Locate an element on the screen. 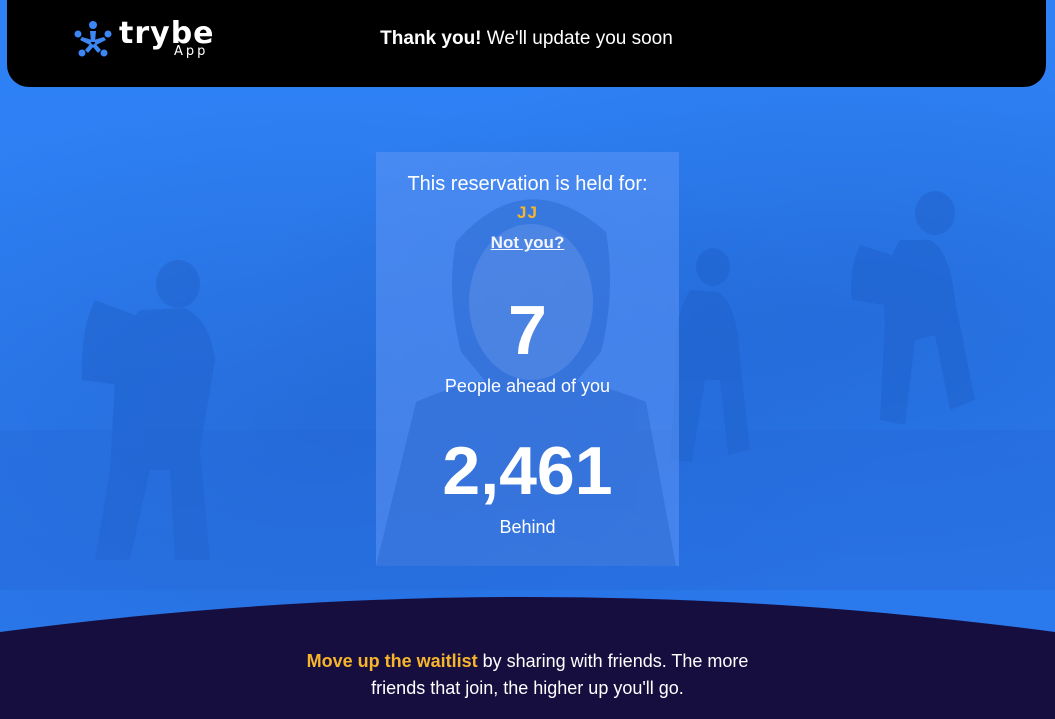  people-ahead-label: People ahead of you is located at coordinates (527, 386).